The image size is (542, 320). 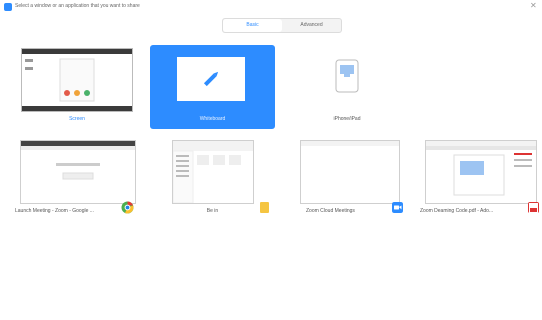 I want to click on close-icon: ✕, so click(x=533, y=6).